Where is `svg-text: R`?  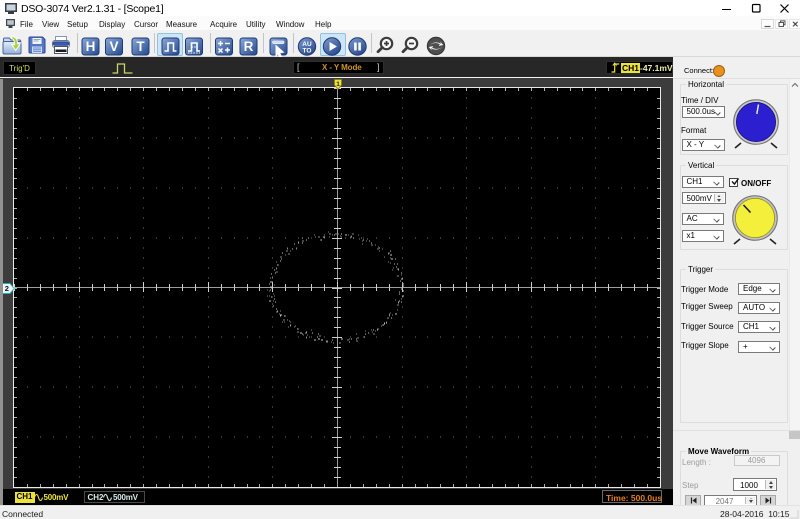 svg-text: R is located at coordinates (249, 46).